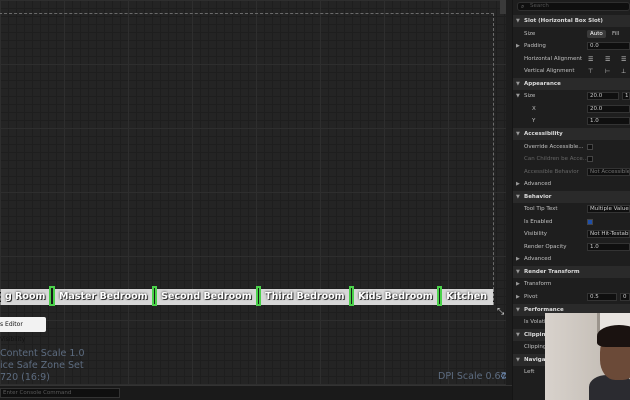  I want to click on prop-padding: ▶ Padding 0.0, so click(571, 46).